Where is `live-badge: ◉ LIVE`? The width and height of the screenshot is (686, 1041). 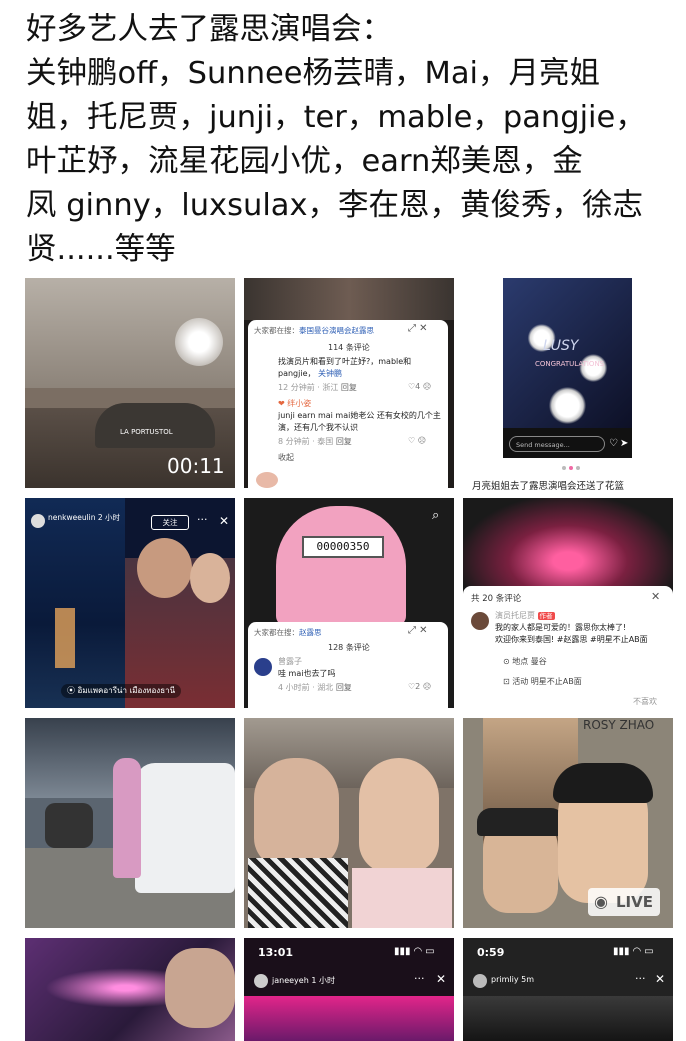
live-badge: ◉ LIVE is located at coordinates (624, 902).